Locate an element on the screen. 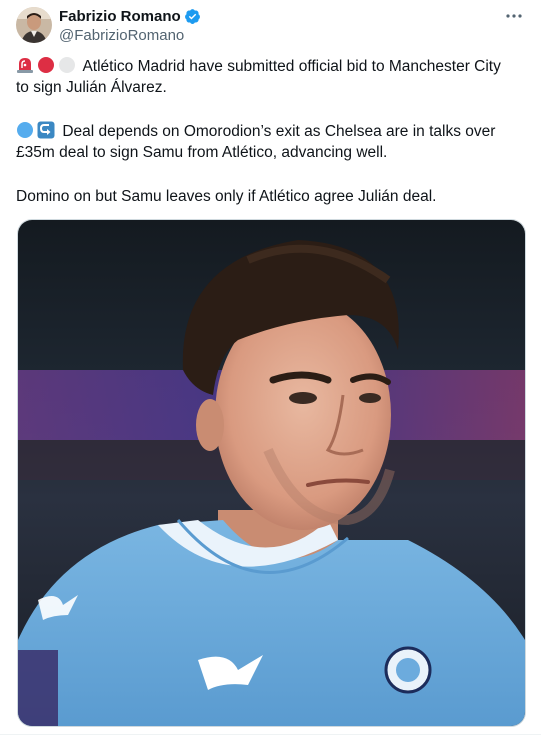 The width and height of the screenshot is (541, 735). white-circle-emoji is located at coordinates (67, 65).